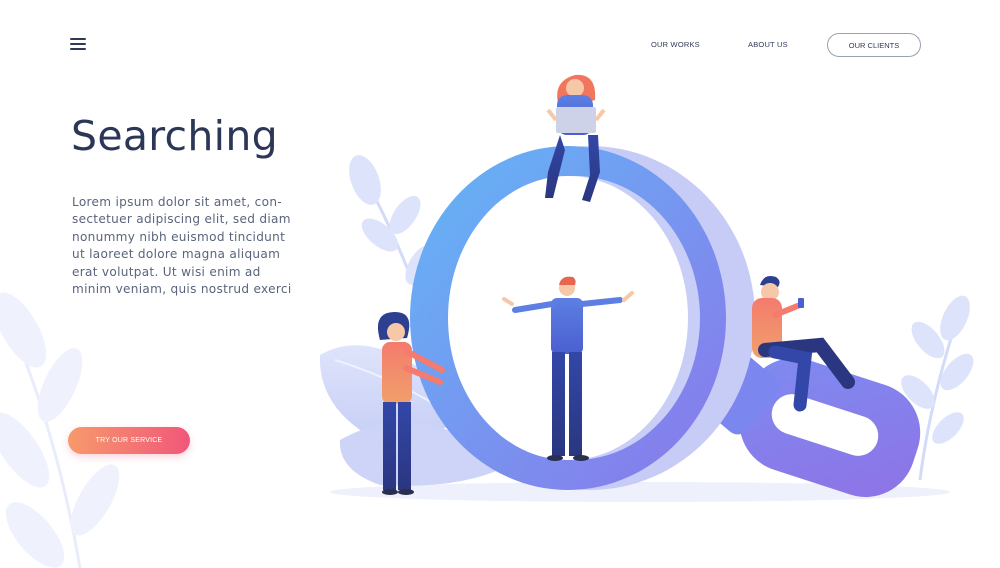 The height and width of the screenshot is (568, 1000). What do you see at coordinates (874, 45) in the screenshot?
I see `nav-our-clients-button: OUR CLIENTS` at bounding box center [874, 45].